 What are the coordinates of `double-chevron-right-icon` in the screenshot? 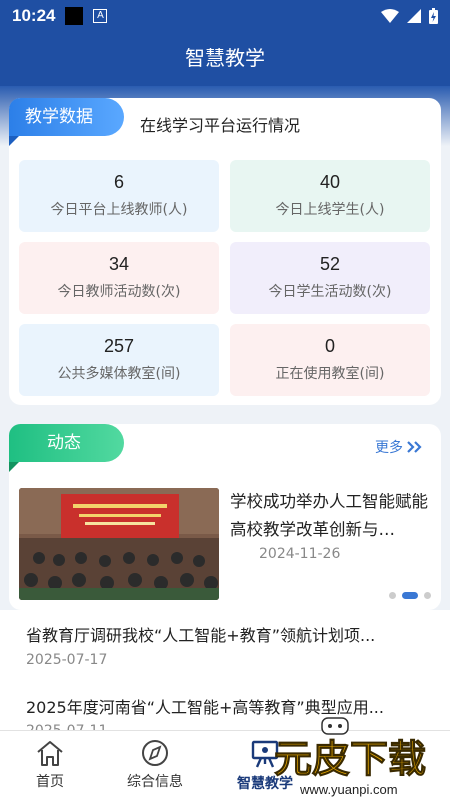 It's located at (414, 447).